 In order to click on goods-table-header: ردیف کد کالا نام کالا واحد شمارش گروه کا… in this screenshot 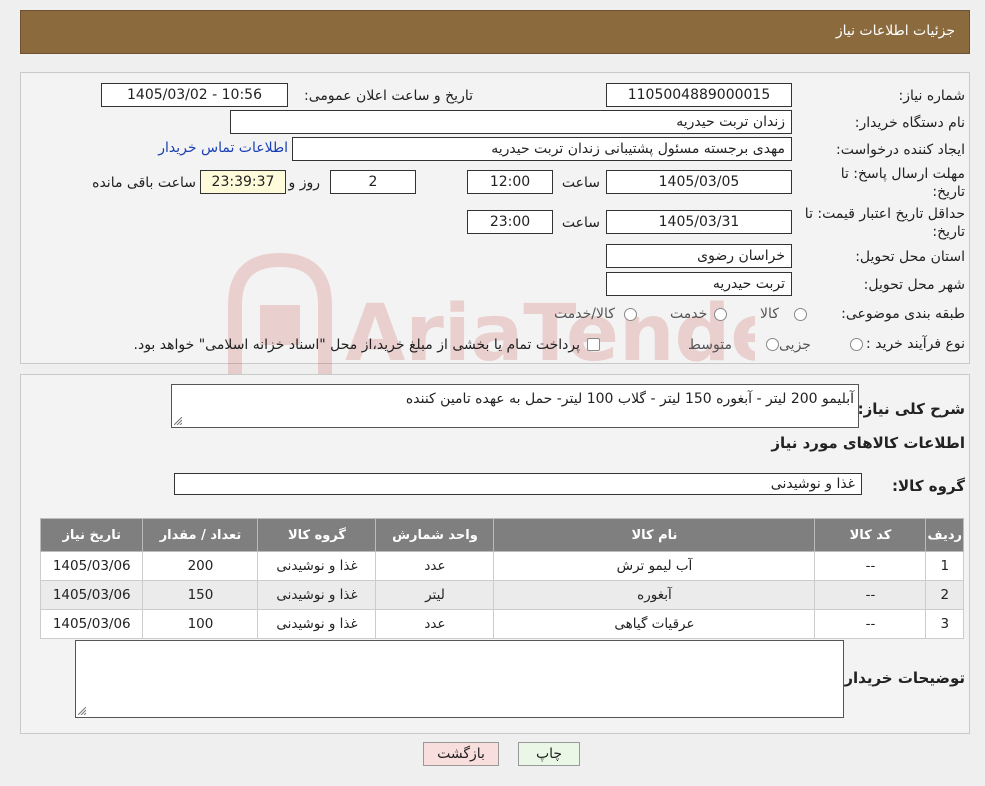, I will do `click(501, 535)`.